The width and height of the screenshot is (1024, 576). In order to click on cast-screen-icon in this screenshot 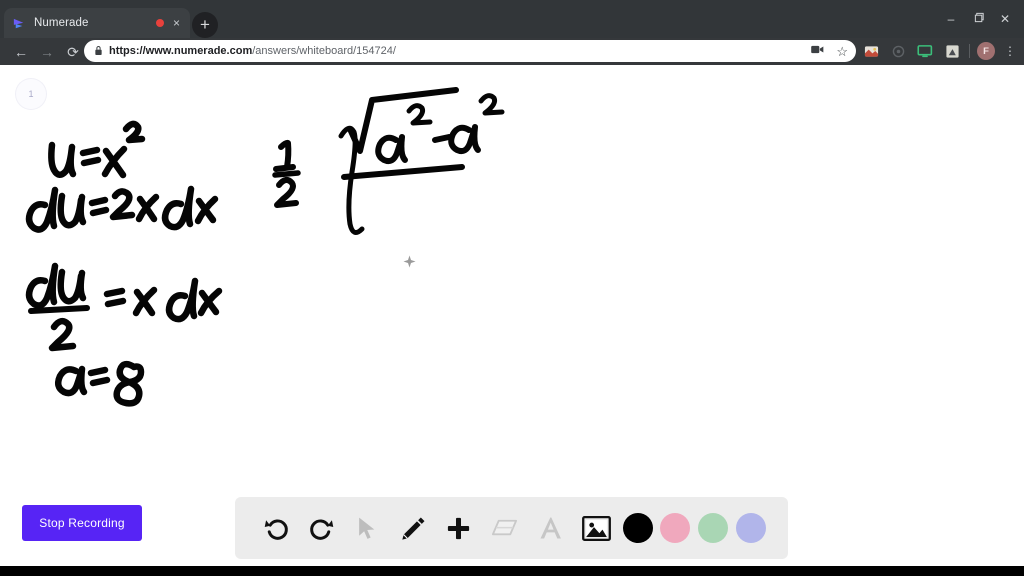, I will do `click(925, 51)`.